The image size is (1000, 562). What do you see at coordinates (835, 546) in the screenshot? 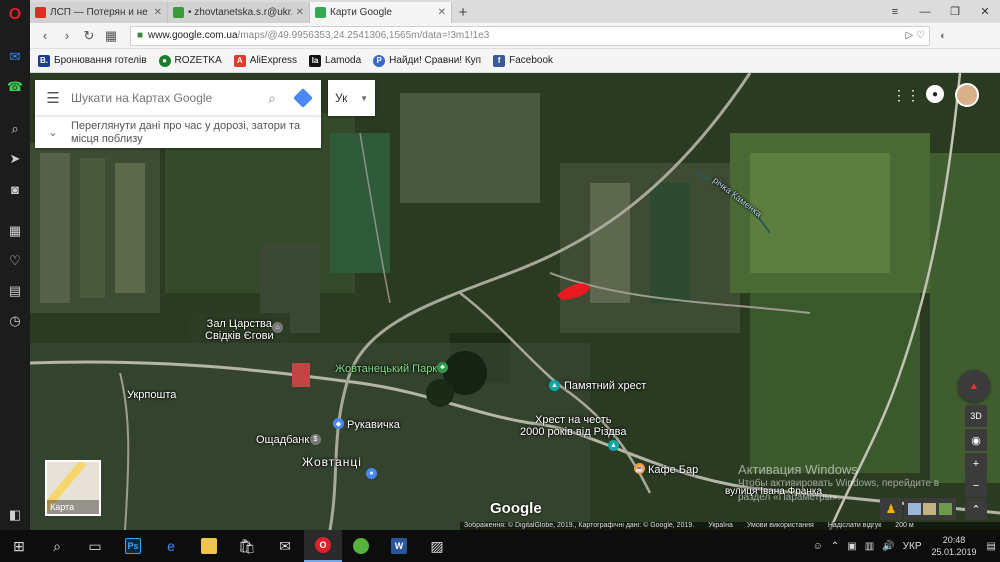
I see `chevron-up-icon: ⌃` at bounding box center [835, 546].